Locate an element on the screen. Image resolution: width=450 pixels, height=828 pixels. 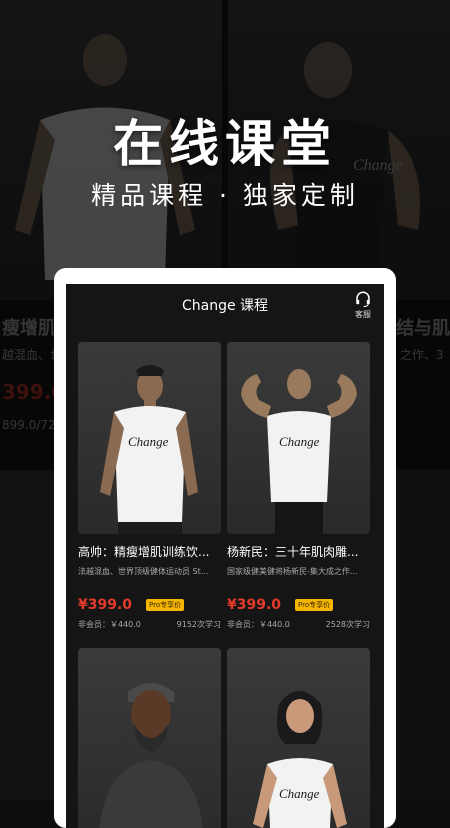
customer-service-button: 客服 is located at coordinates (363, 306).